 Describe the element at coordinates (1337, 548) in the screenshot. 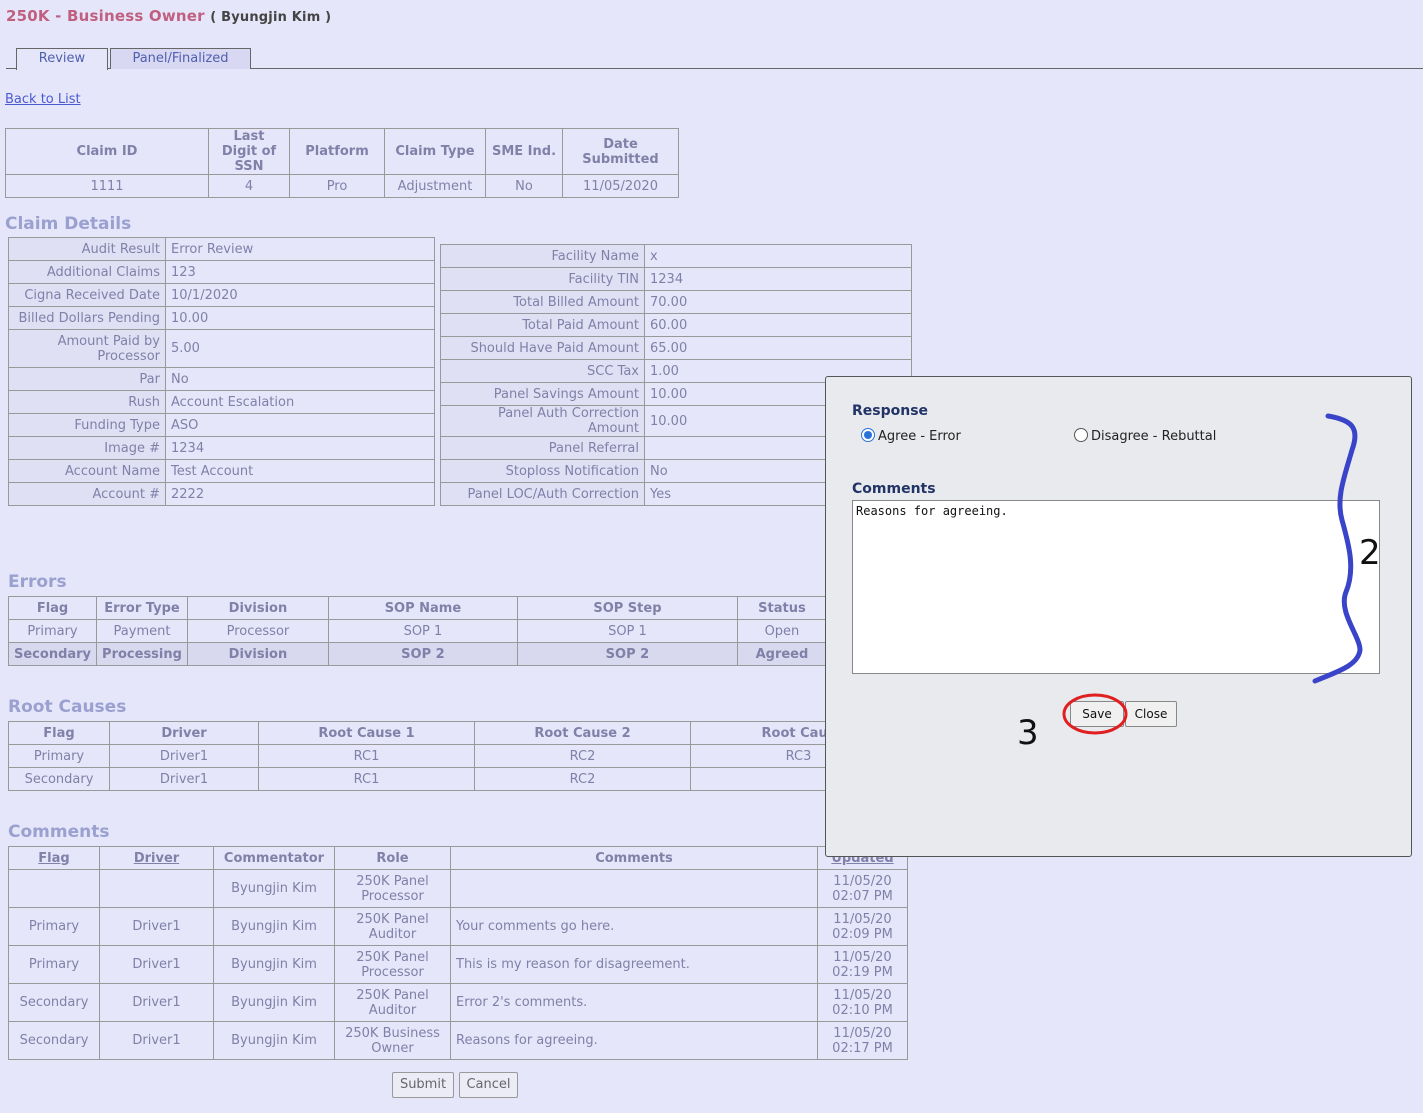

I see `annotation-brace` at that location.